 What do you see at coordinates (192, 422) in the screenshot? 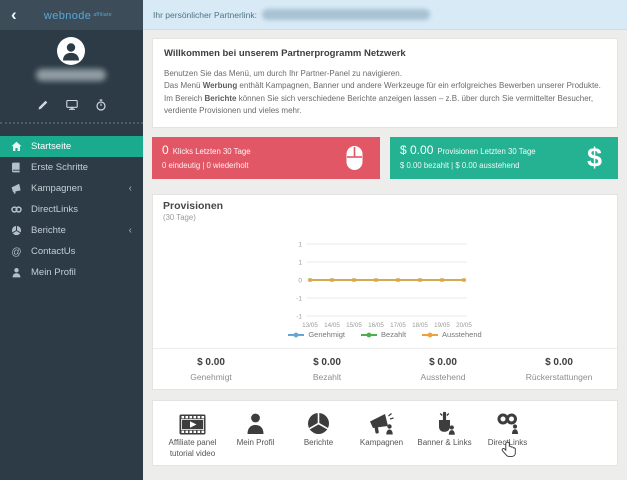
I see `film-video-icon` at bounding box center [192, 422].